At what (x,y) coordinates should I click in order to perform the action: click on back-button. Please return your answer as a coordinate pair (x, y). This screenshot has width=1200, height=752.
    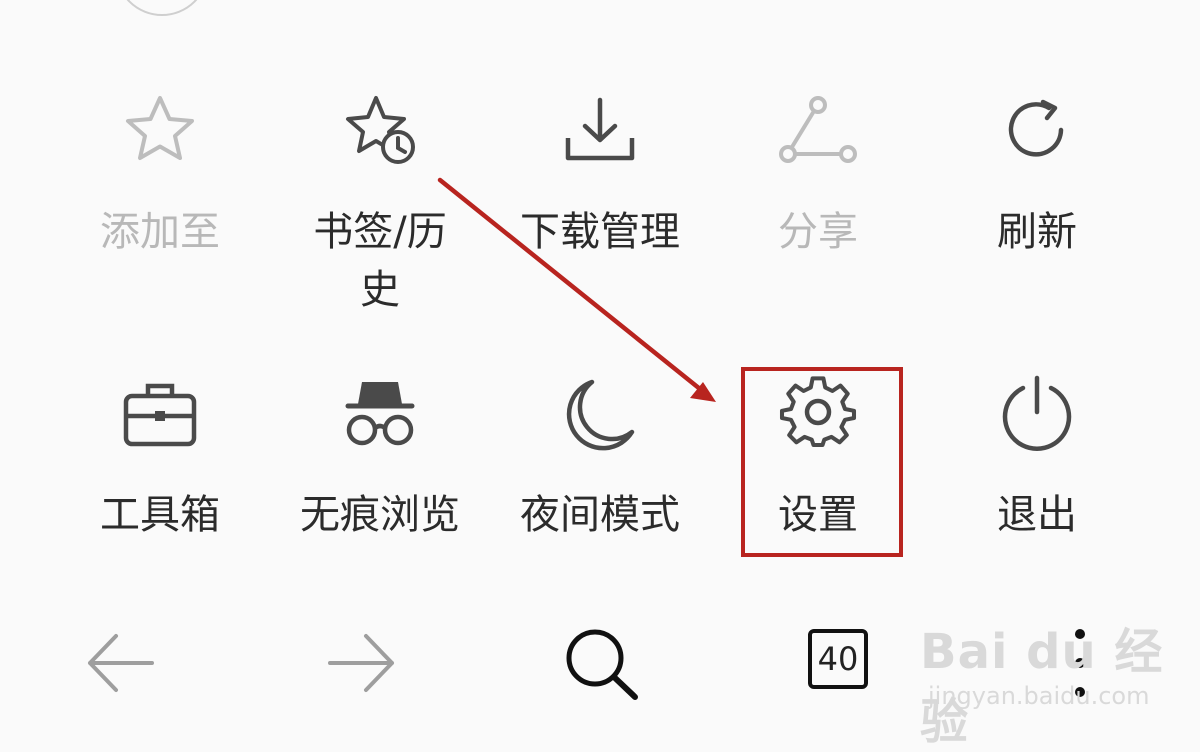
    Looking at the image, I should click on (121, 663).